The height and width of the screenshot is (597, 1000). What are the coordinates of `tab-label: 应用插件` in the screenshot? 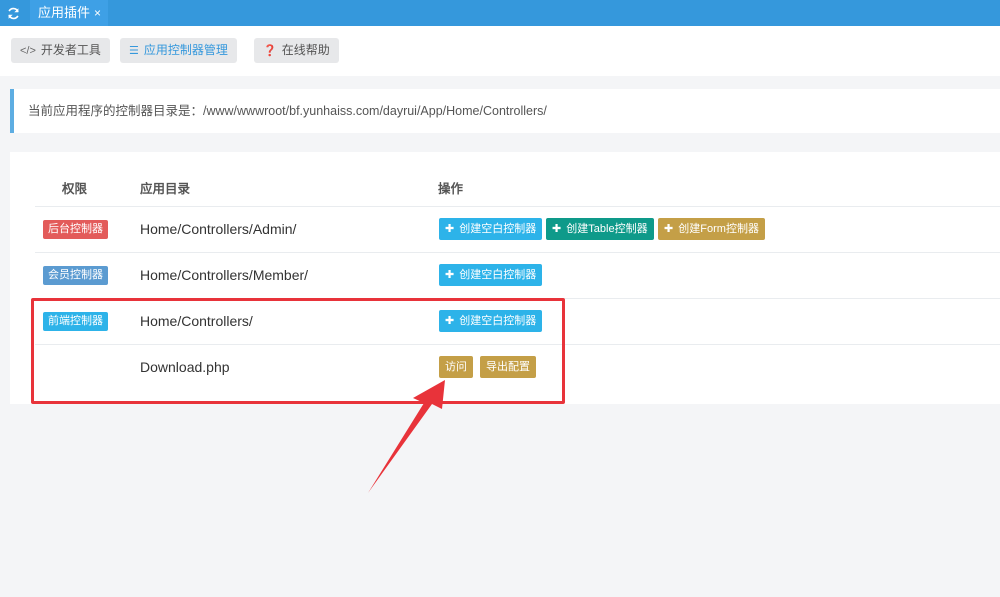 It's located at (64, 12).